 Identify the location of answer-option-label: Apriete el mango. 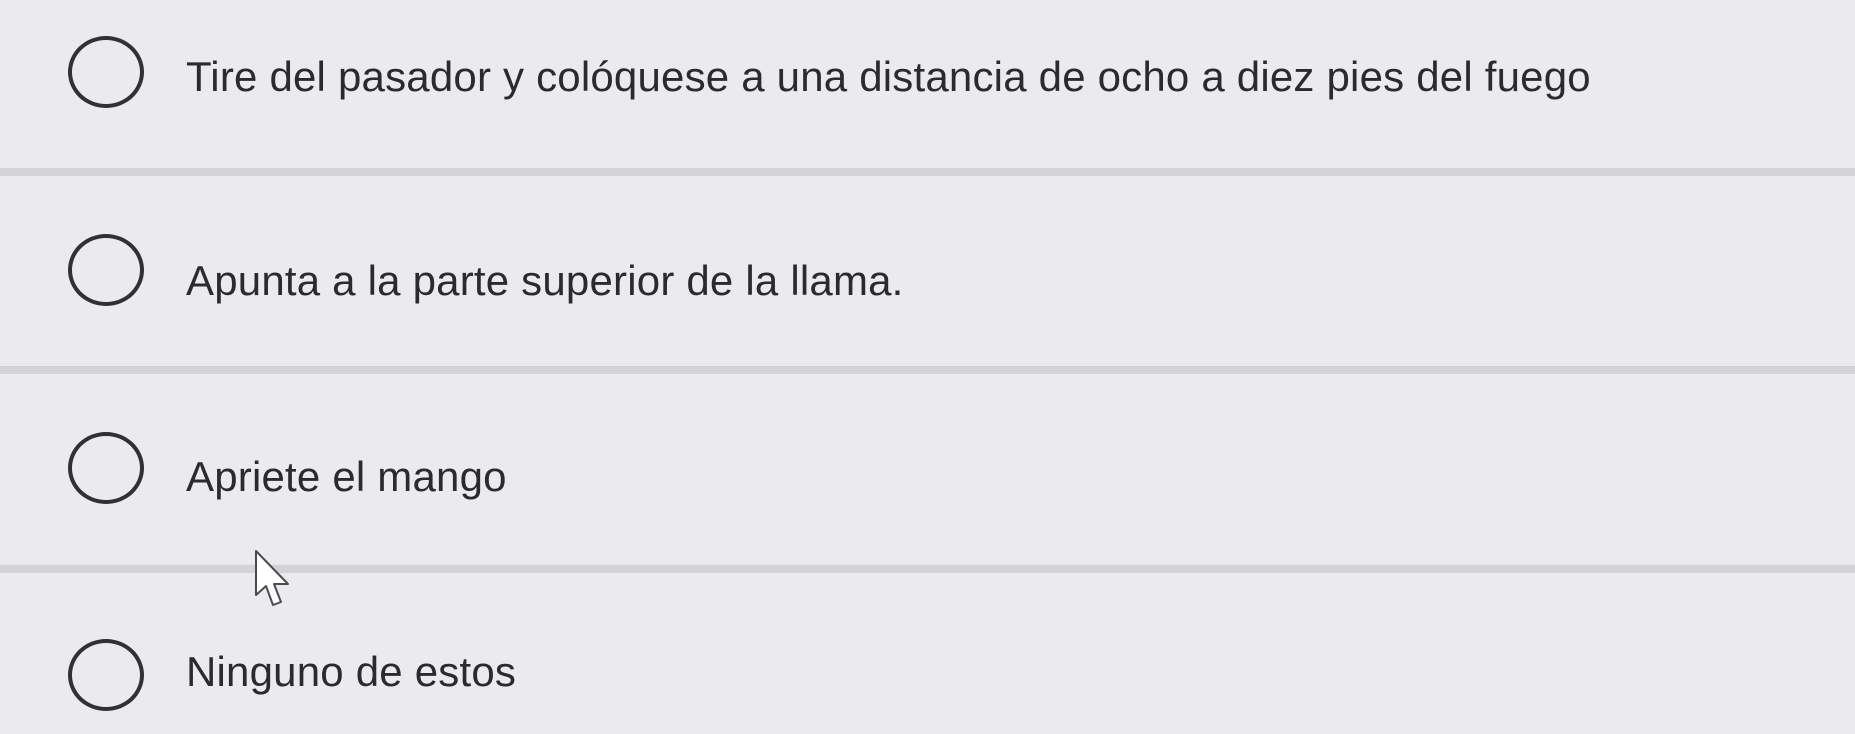
(346, 476).